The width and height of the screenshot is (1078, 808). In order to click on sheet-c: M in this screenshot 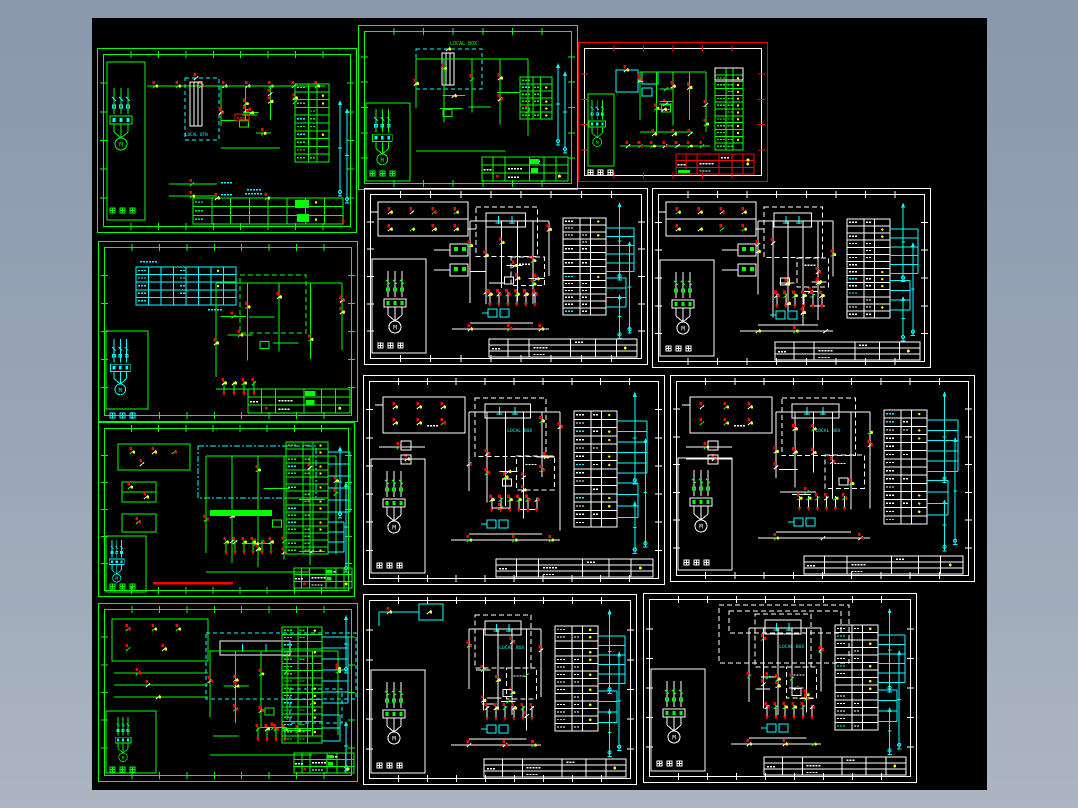, I will do `click(673, 112)`.